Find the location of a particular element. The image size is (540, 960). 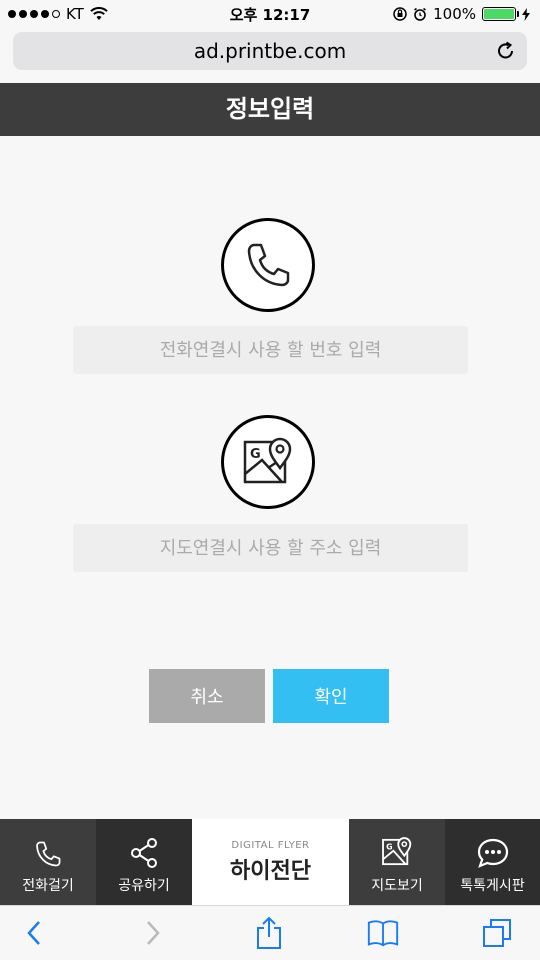

brand-logo: DIGITAL FLYER 하이전단 is located at coordinates (270, 862).